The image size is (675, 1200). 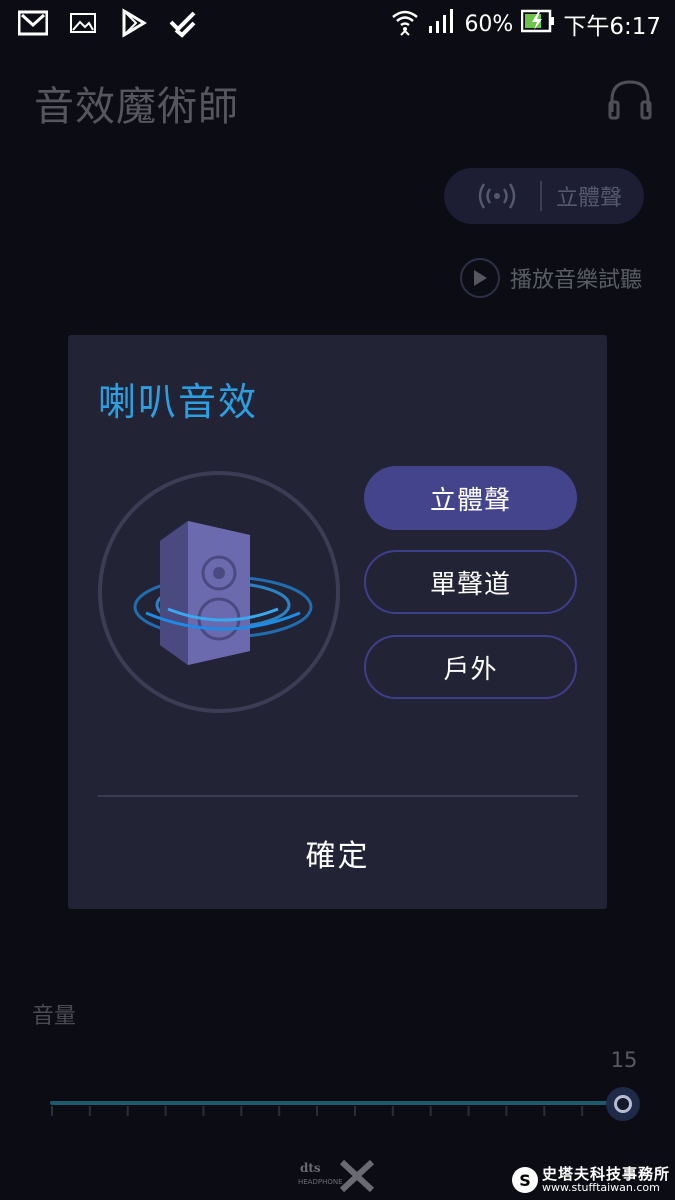 I want to click on play-preview-label: 播放音樂試聽, so click(x=576, y=280).